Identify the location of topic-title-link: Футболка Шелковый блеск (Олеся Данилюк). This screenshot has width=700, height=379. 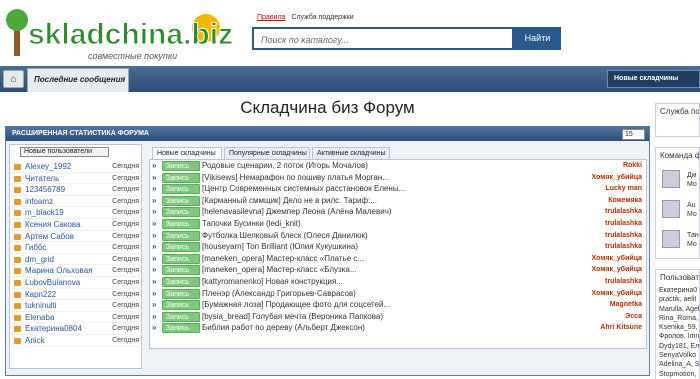
(285, 236).